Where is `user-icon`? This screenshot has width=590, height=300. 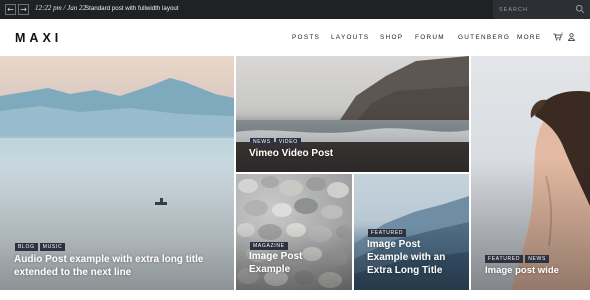
user-icon is located at coordinates (571, 37).